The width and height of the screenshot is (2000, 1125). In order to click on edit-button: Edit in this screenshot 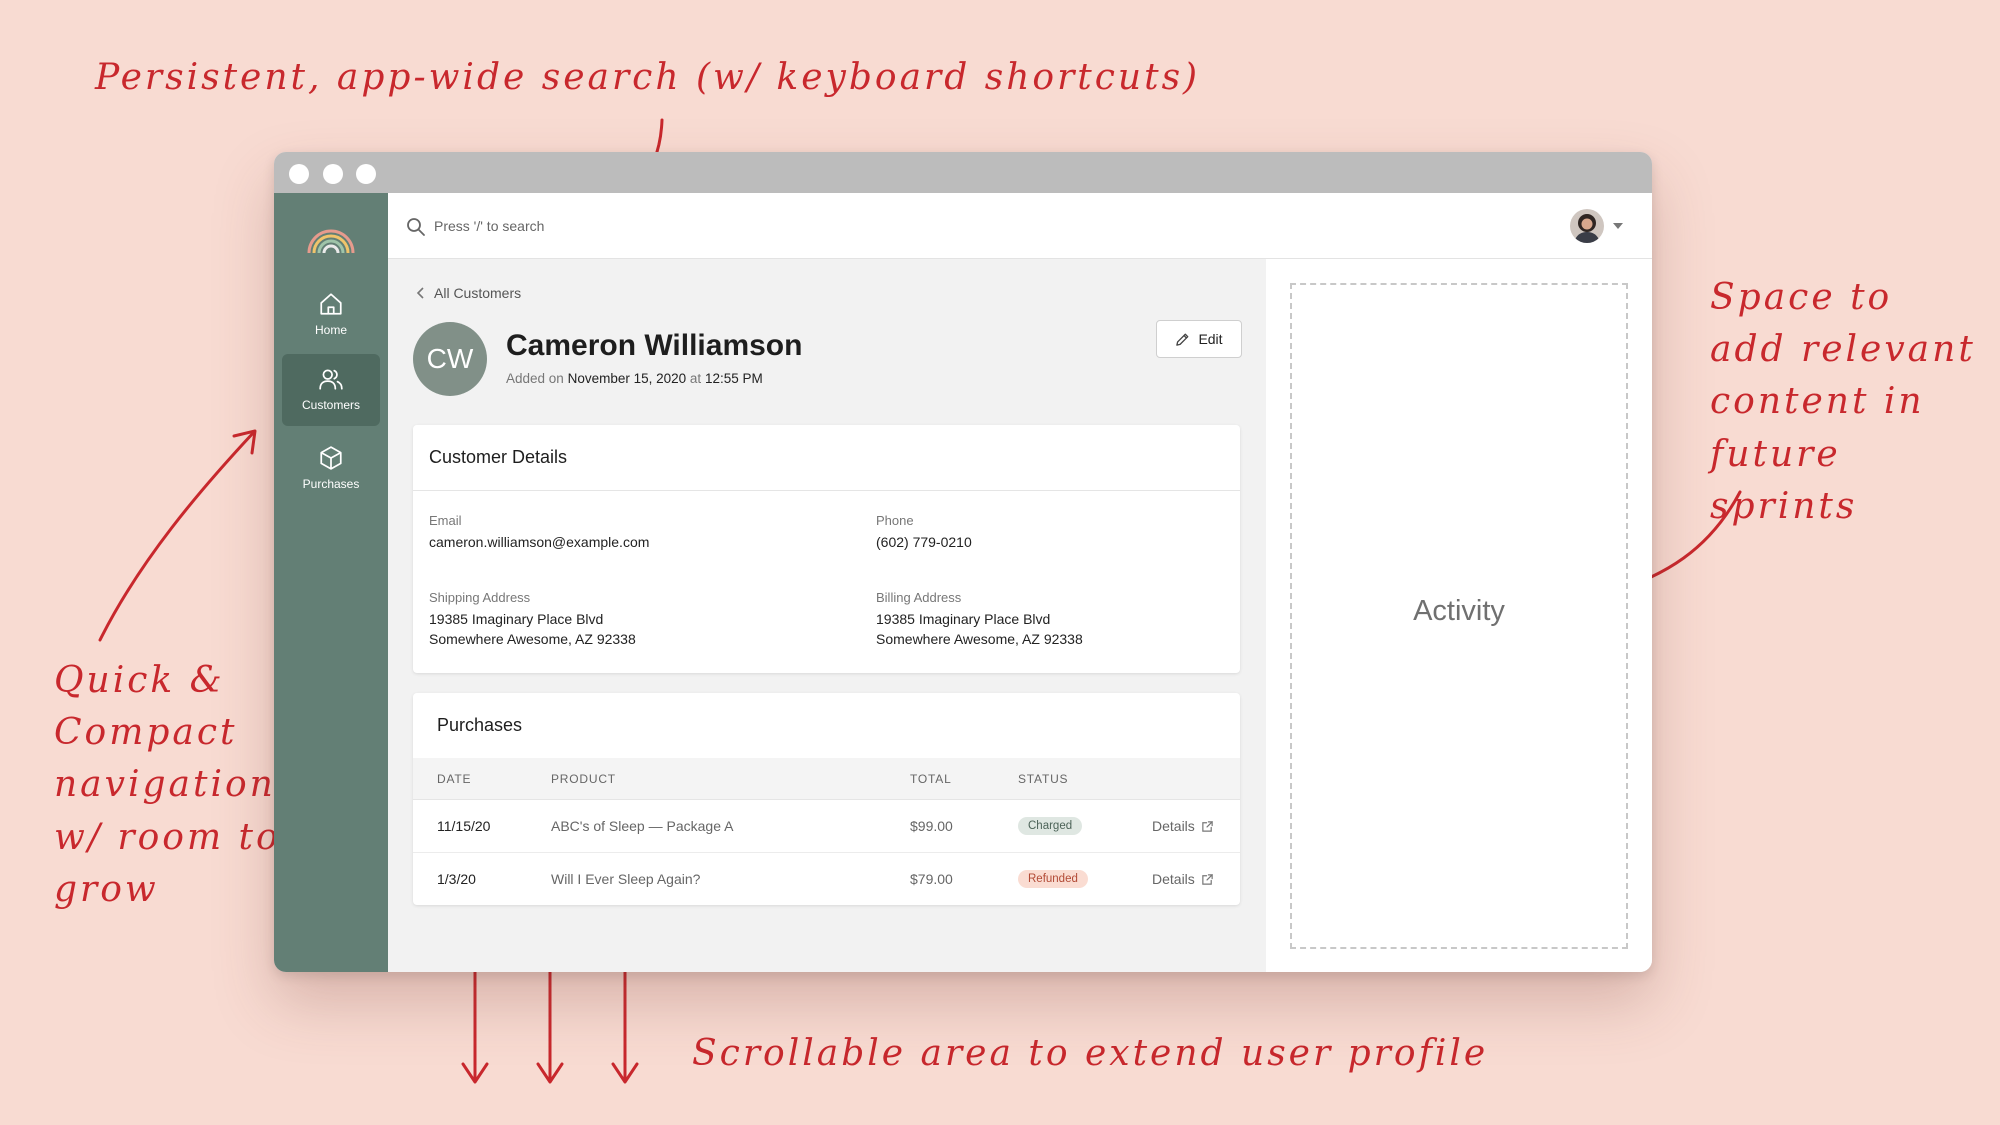, I will do `click(1199, 339)`.